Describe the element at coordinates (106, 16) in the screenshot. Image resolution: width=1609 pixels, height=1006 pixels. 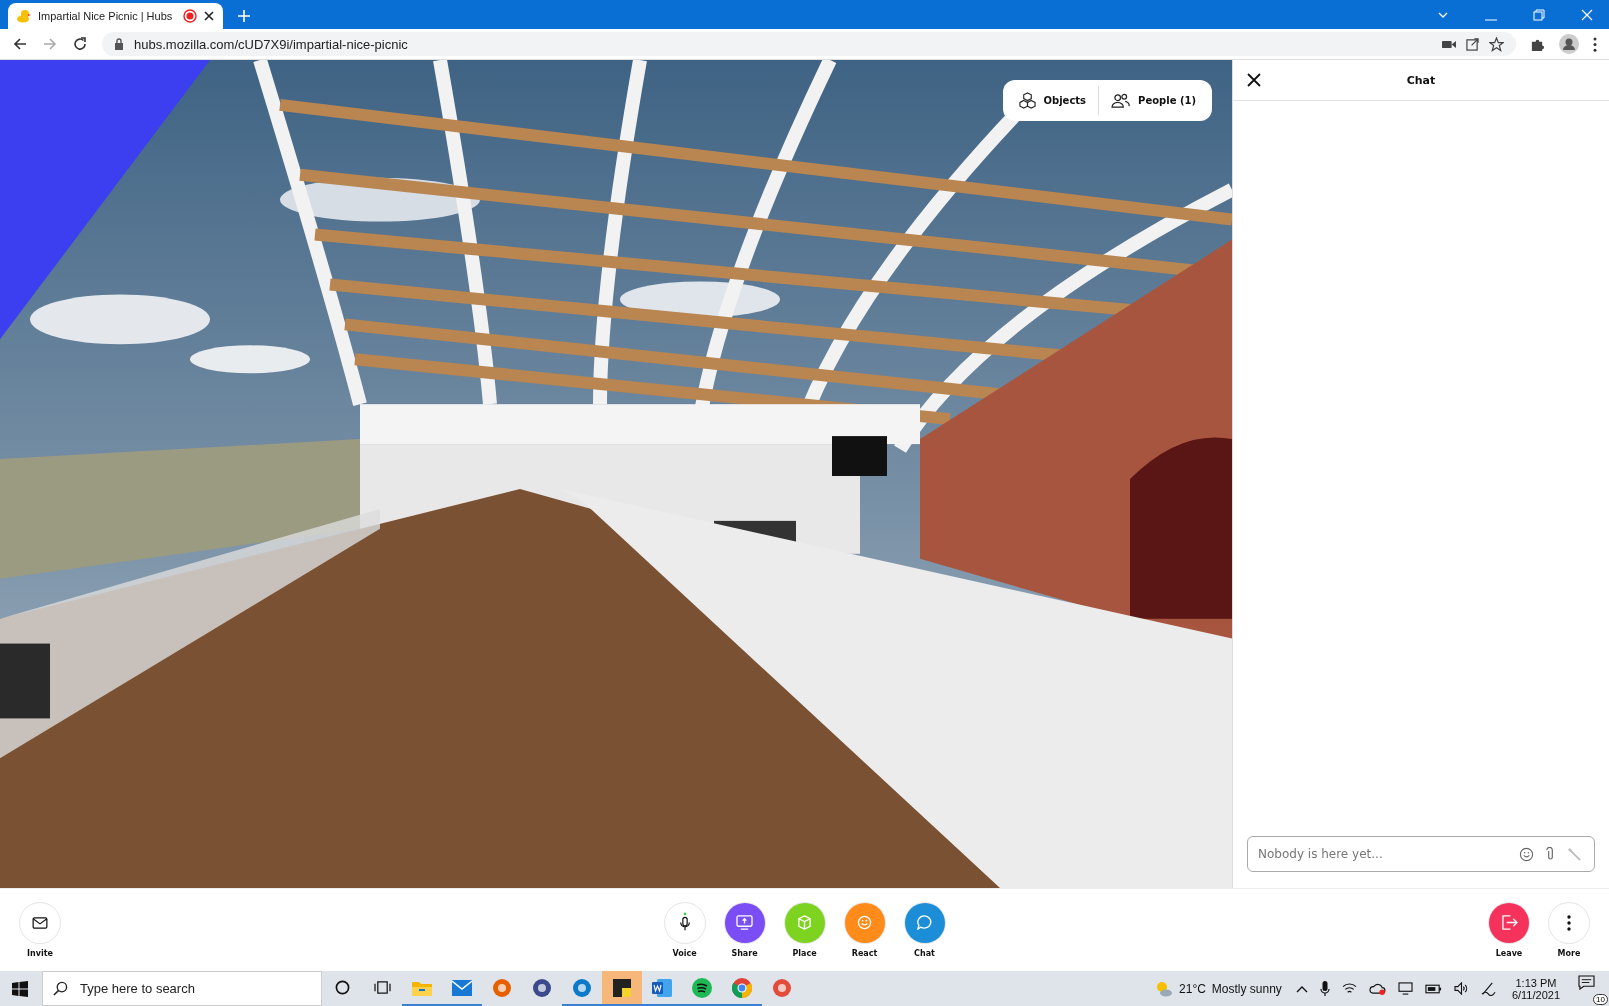
I see `tab-title: Impartial Nice Picnic | Hubs` at that location.